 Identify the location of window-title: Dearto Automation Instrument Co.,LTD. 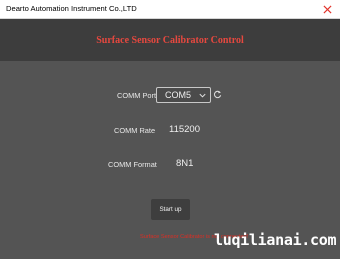
(71, 8).